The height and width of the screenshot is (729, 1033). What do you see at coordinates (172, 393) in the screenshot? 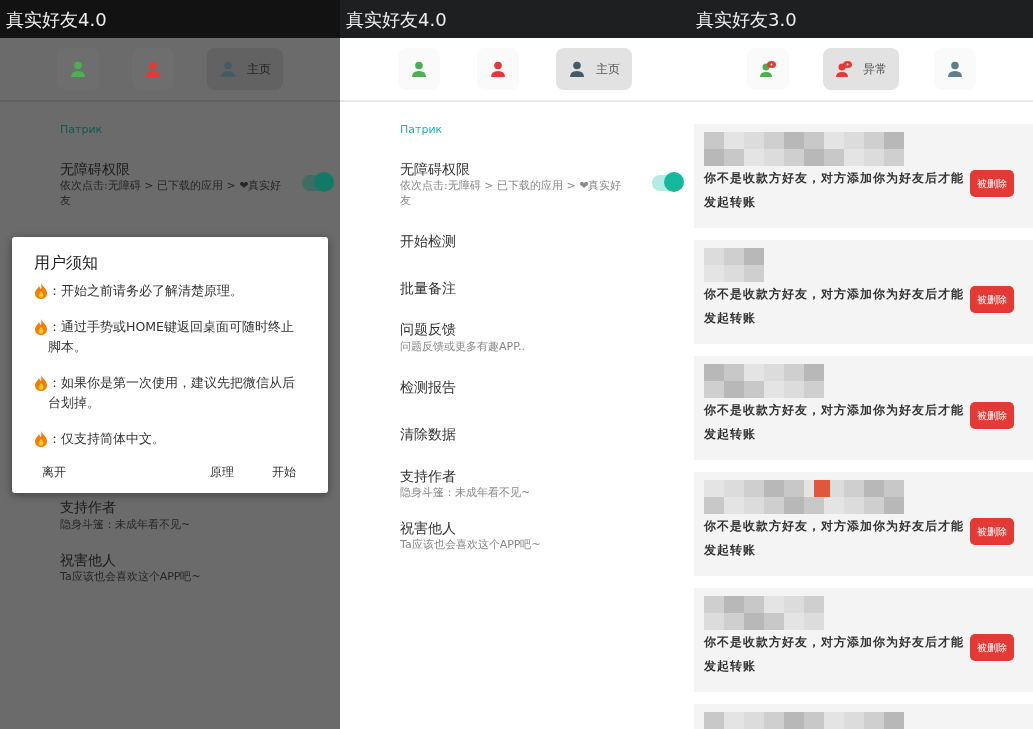
I see `dialog-text: ：如果你是第一次使用，建议先把微信从后台划掉。` at bounding box center [172, 393].